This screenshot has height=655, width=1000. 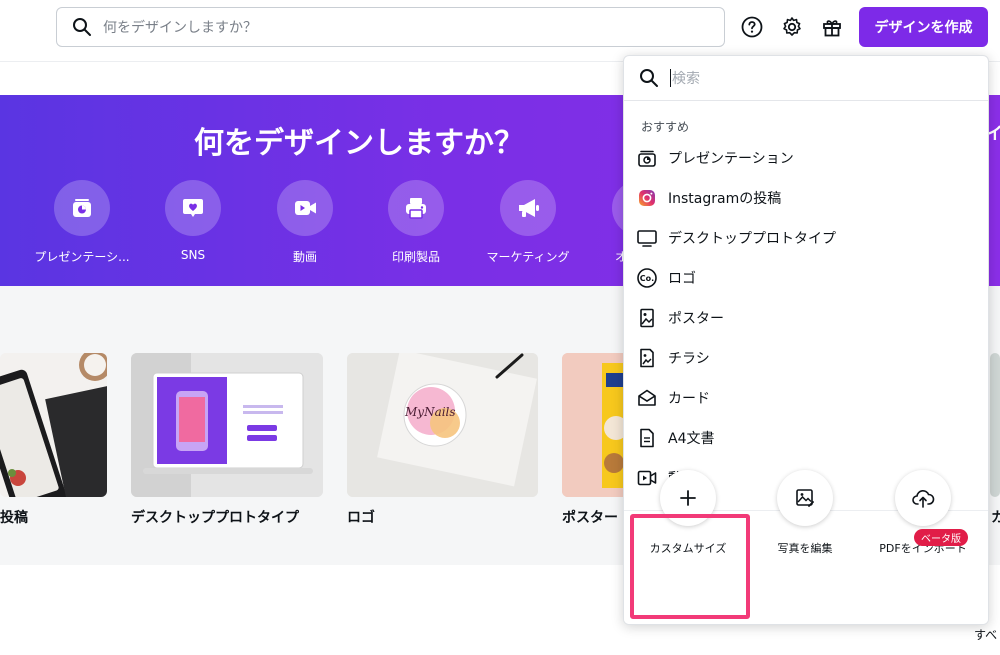 What do you see at coordinates (528, 208) in the screenshot?
I see `megaphone-icon` at bounding box center [528, 208].